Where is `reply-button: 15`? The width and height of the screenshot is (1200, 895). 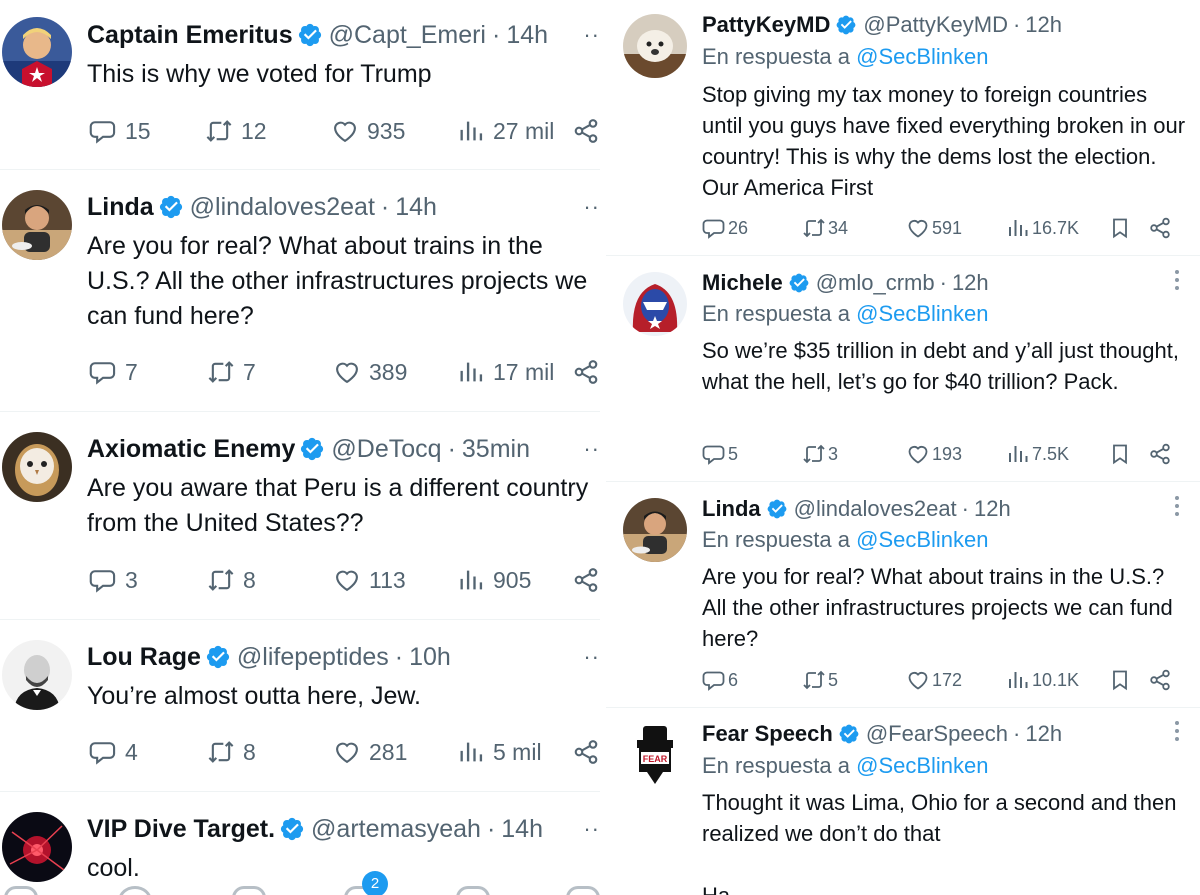
reply-button: 15 is located at coordinates (120, 131).